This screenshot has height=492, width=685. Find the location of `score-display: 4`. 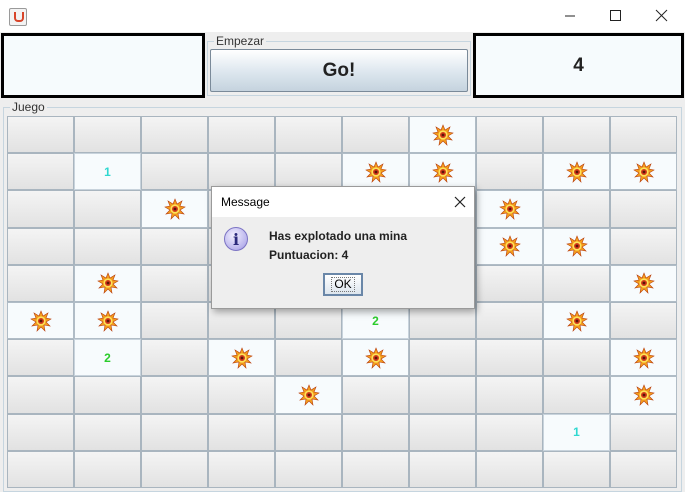

score-display: 4 is located at coordinates (578, 65).